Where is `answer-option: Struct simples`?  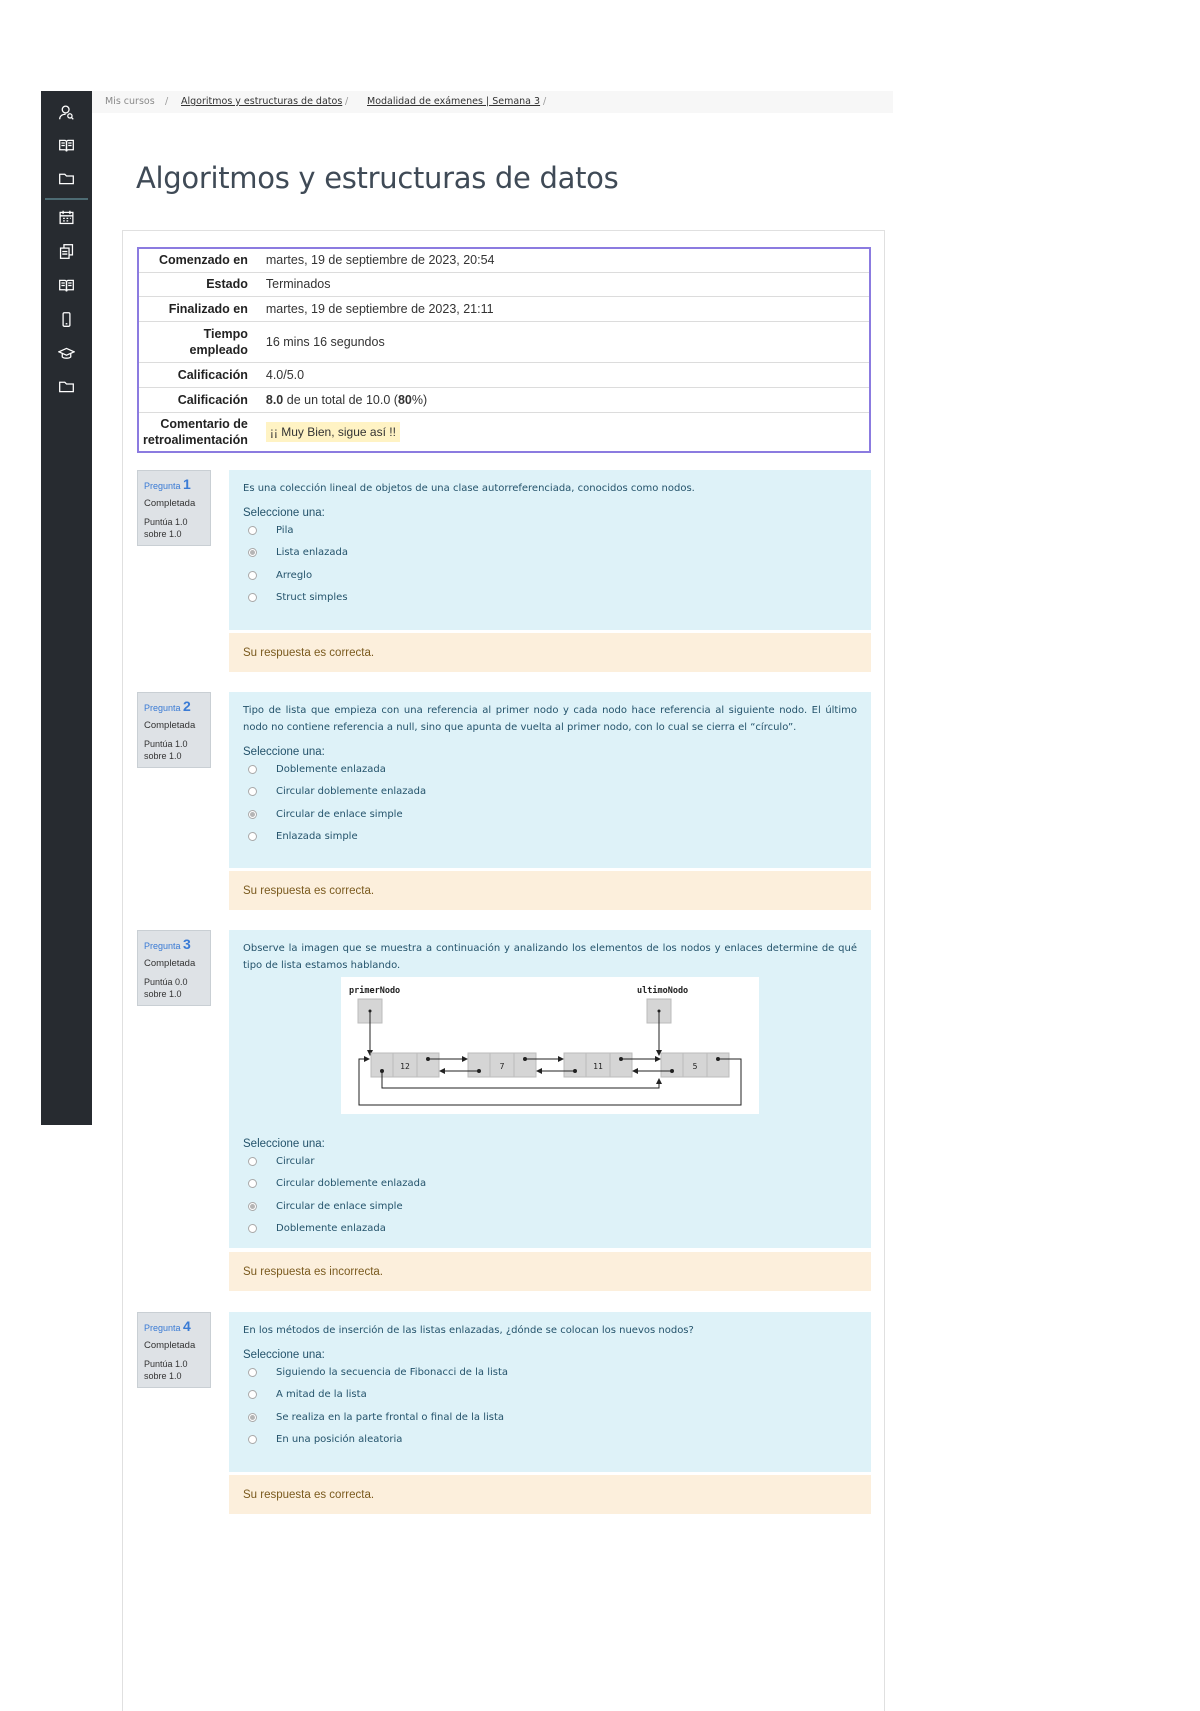 answer-option: Struct simples is located at coordinates (550, 598).